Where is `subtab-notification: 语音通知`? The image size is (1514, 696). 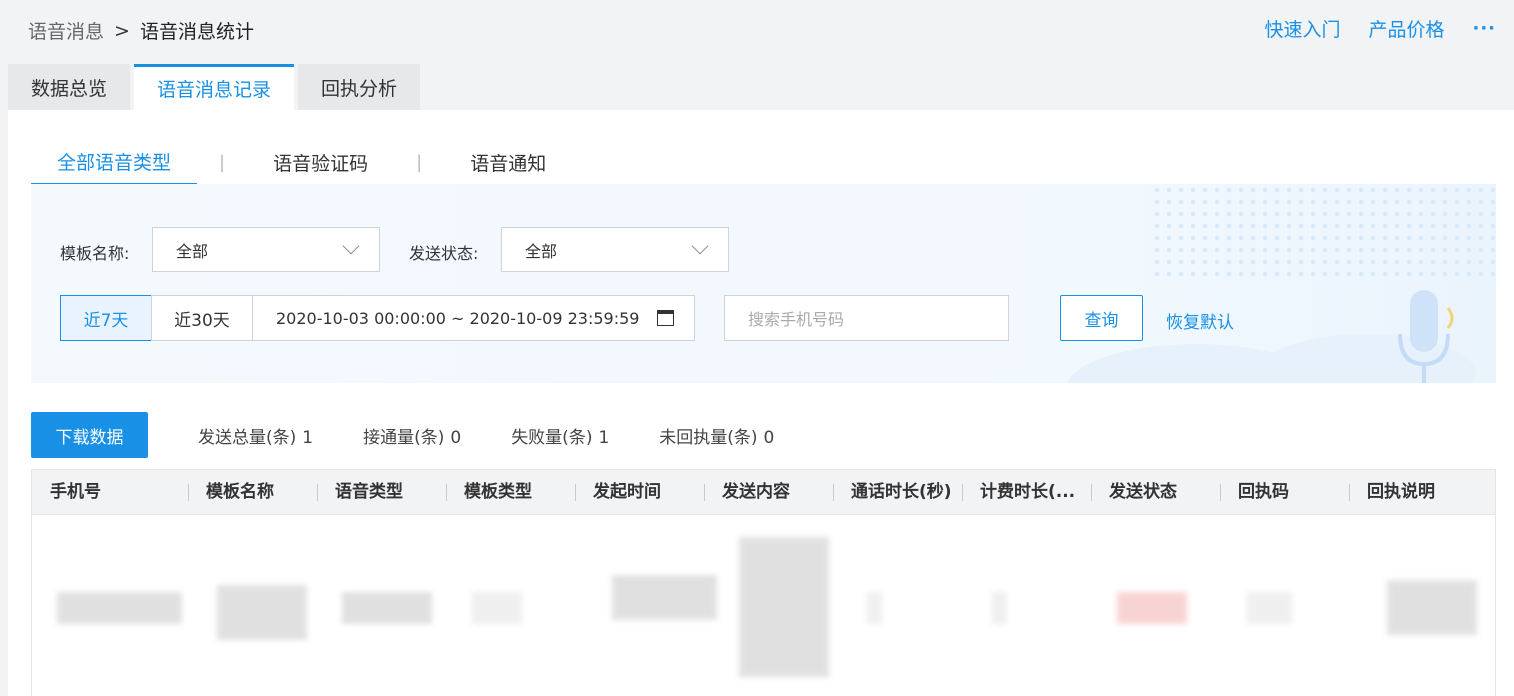
subtab-notification: 语音通知 is located at coordinates (508, 162).